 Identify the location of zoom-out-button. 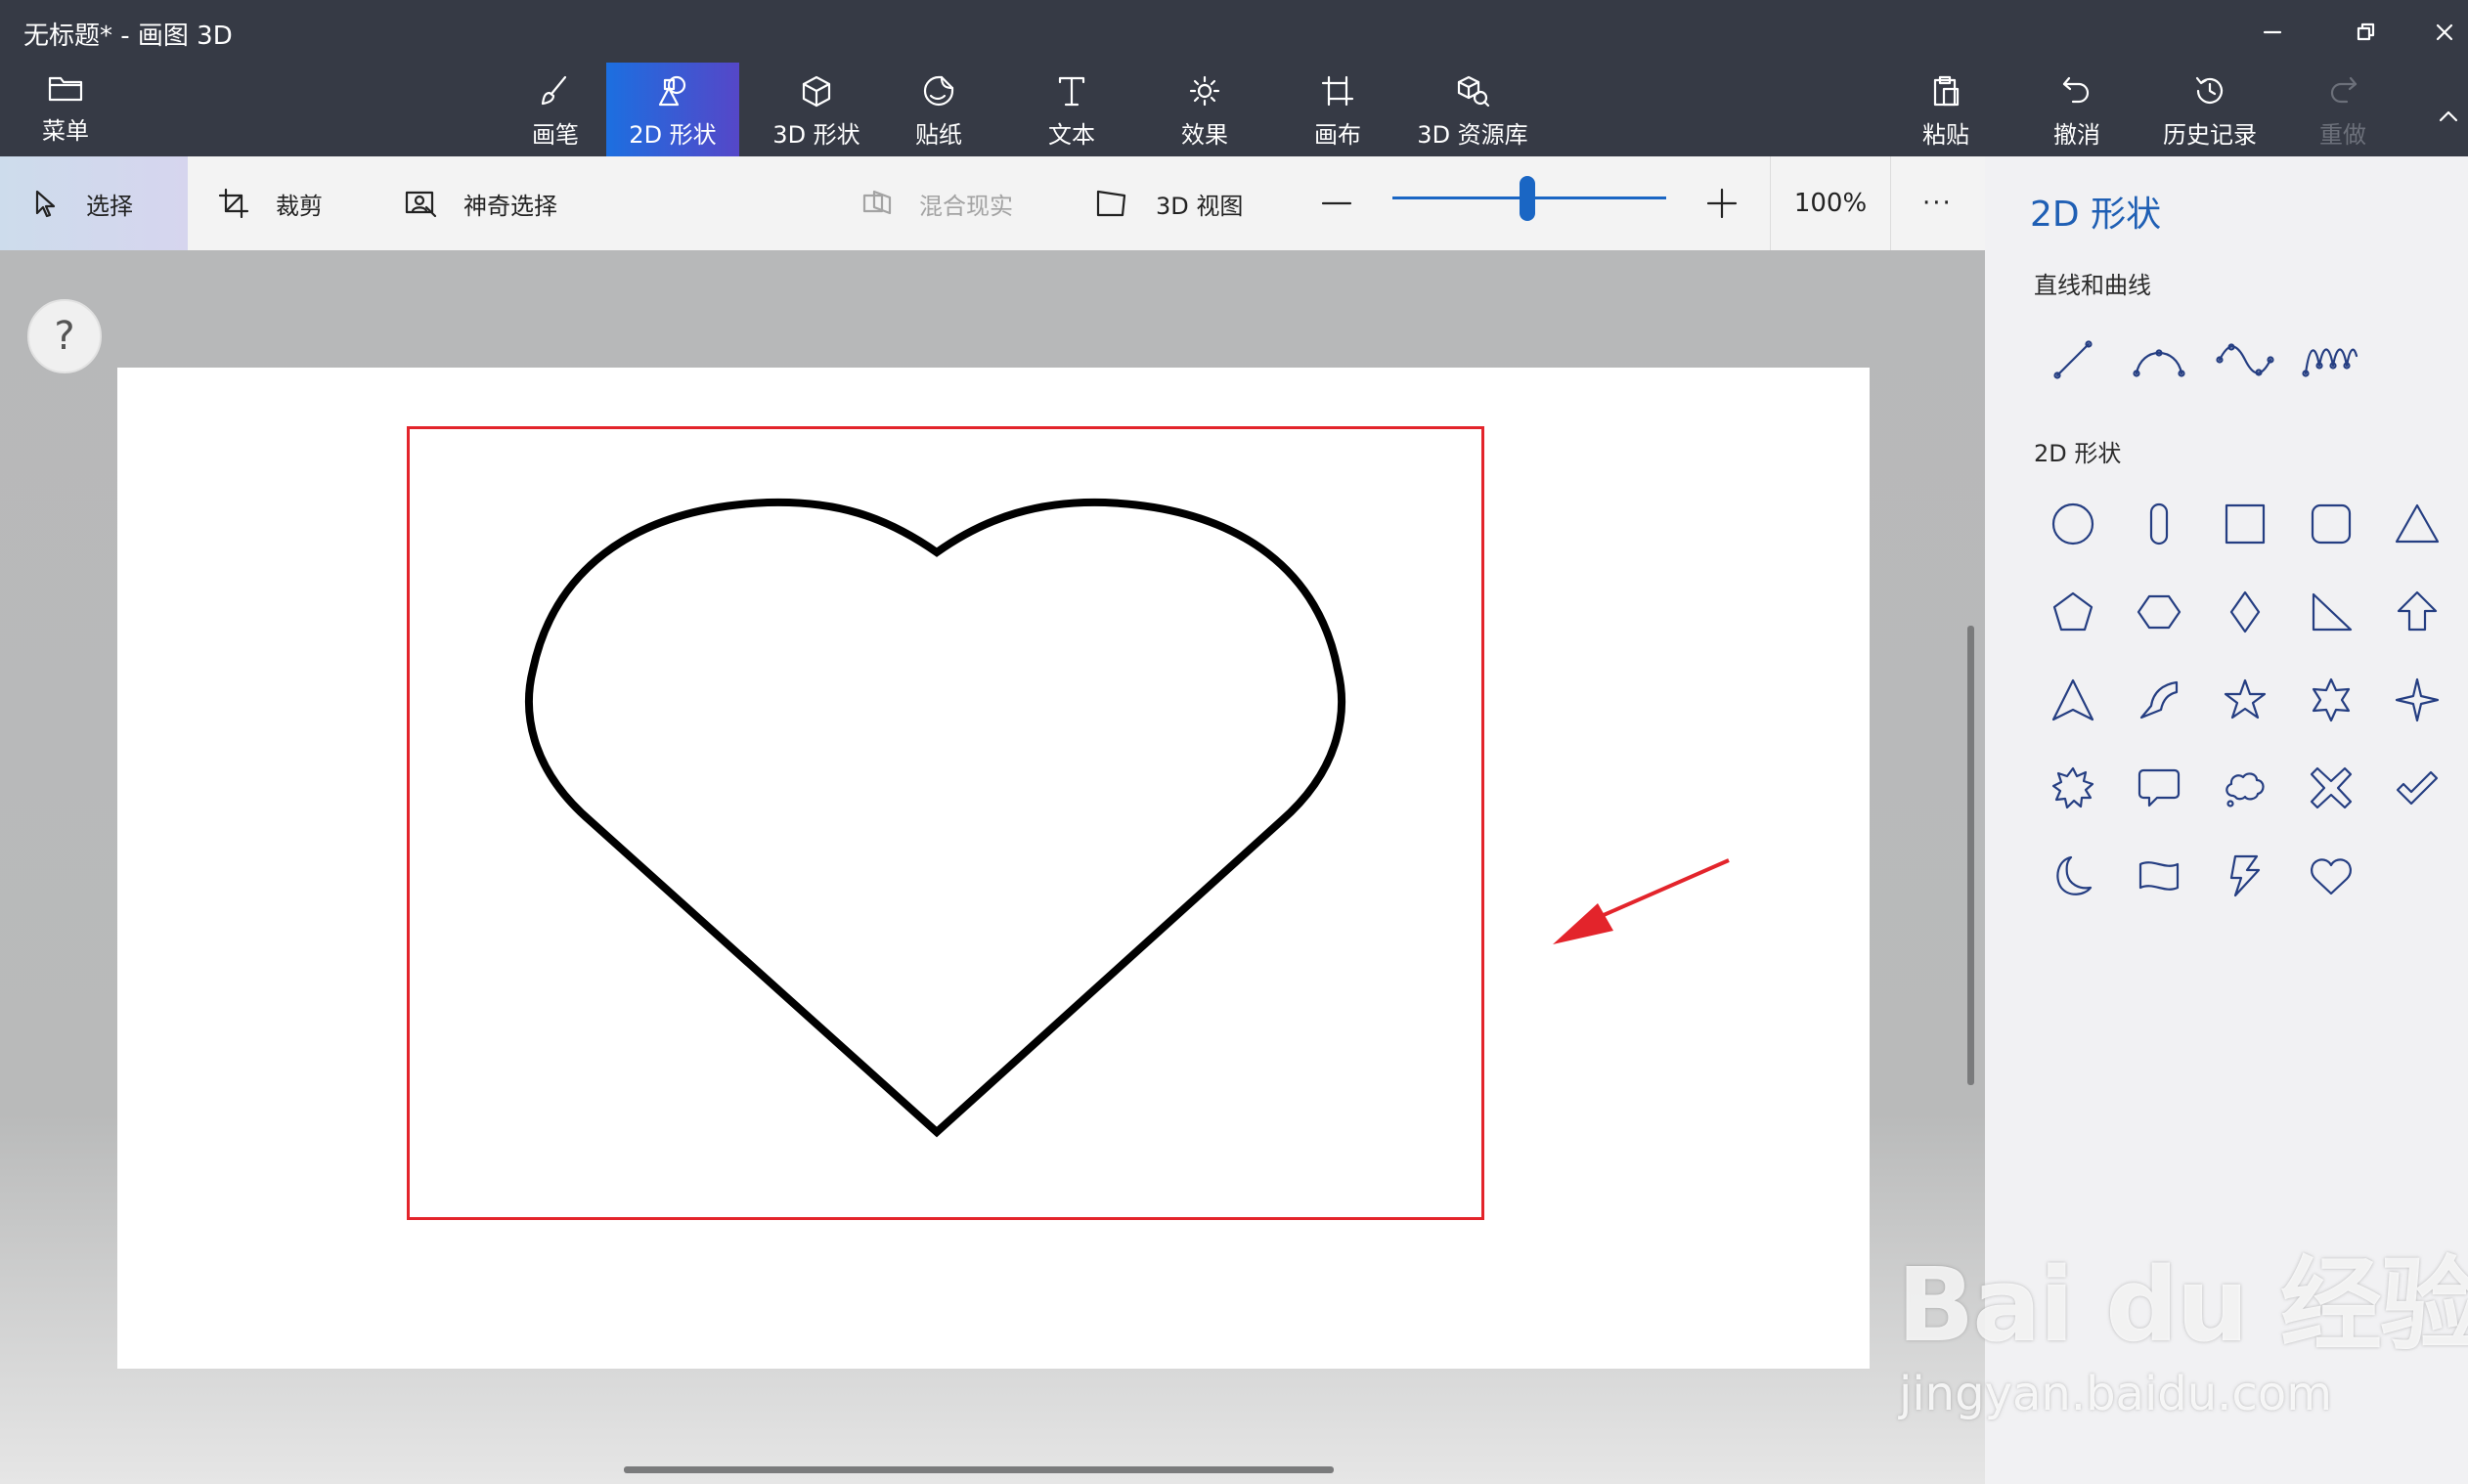
(1349, 203).